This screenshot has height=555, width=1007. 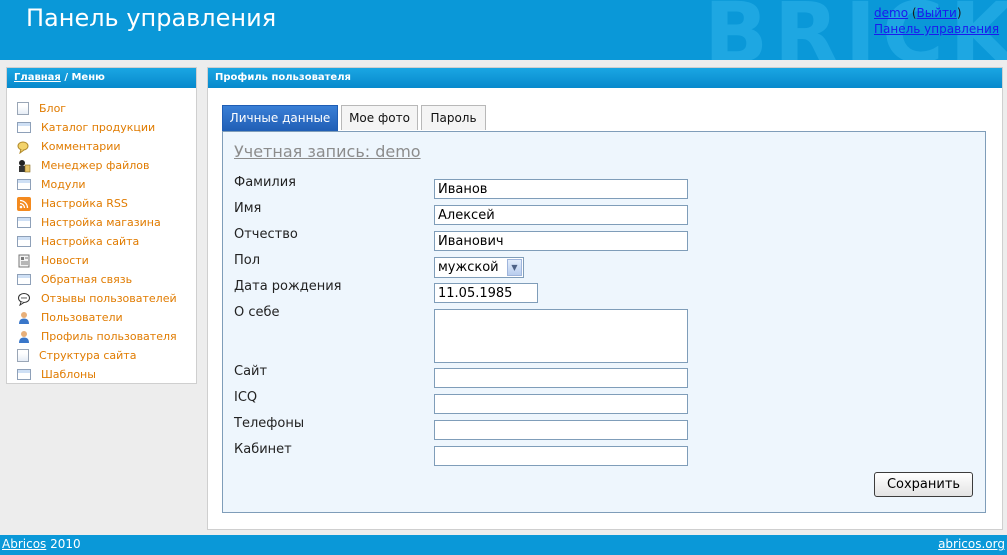 I want to click on sidebar-item-label: Настройка сайта, so click(x=90, y=241).